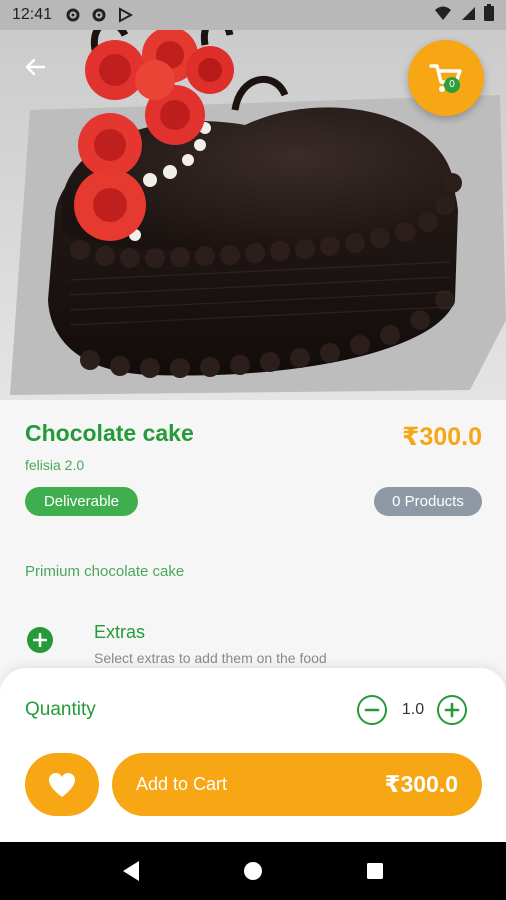 The height and width of the screenshot is (900, 506). I want to click on triangle-back-icon, so click(131, 871).